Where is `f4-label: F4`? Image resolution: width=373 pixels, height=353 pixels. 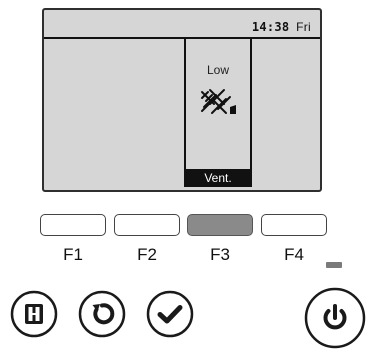
f4-label: F4 is located at coordinates (294, 254).